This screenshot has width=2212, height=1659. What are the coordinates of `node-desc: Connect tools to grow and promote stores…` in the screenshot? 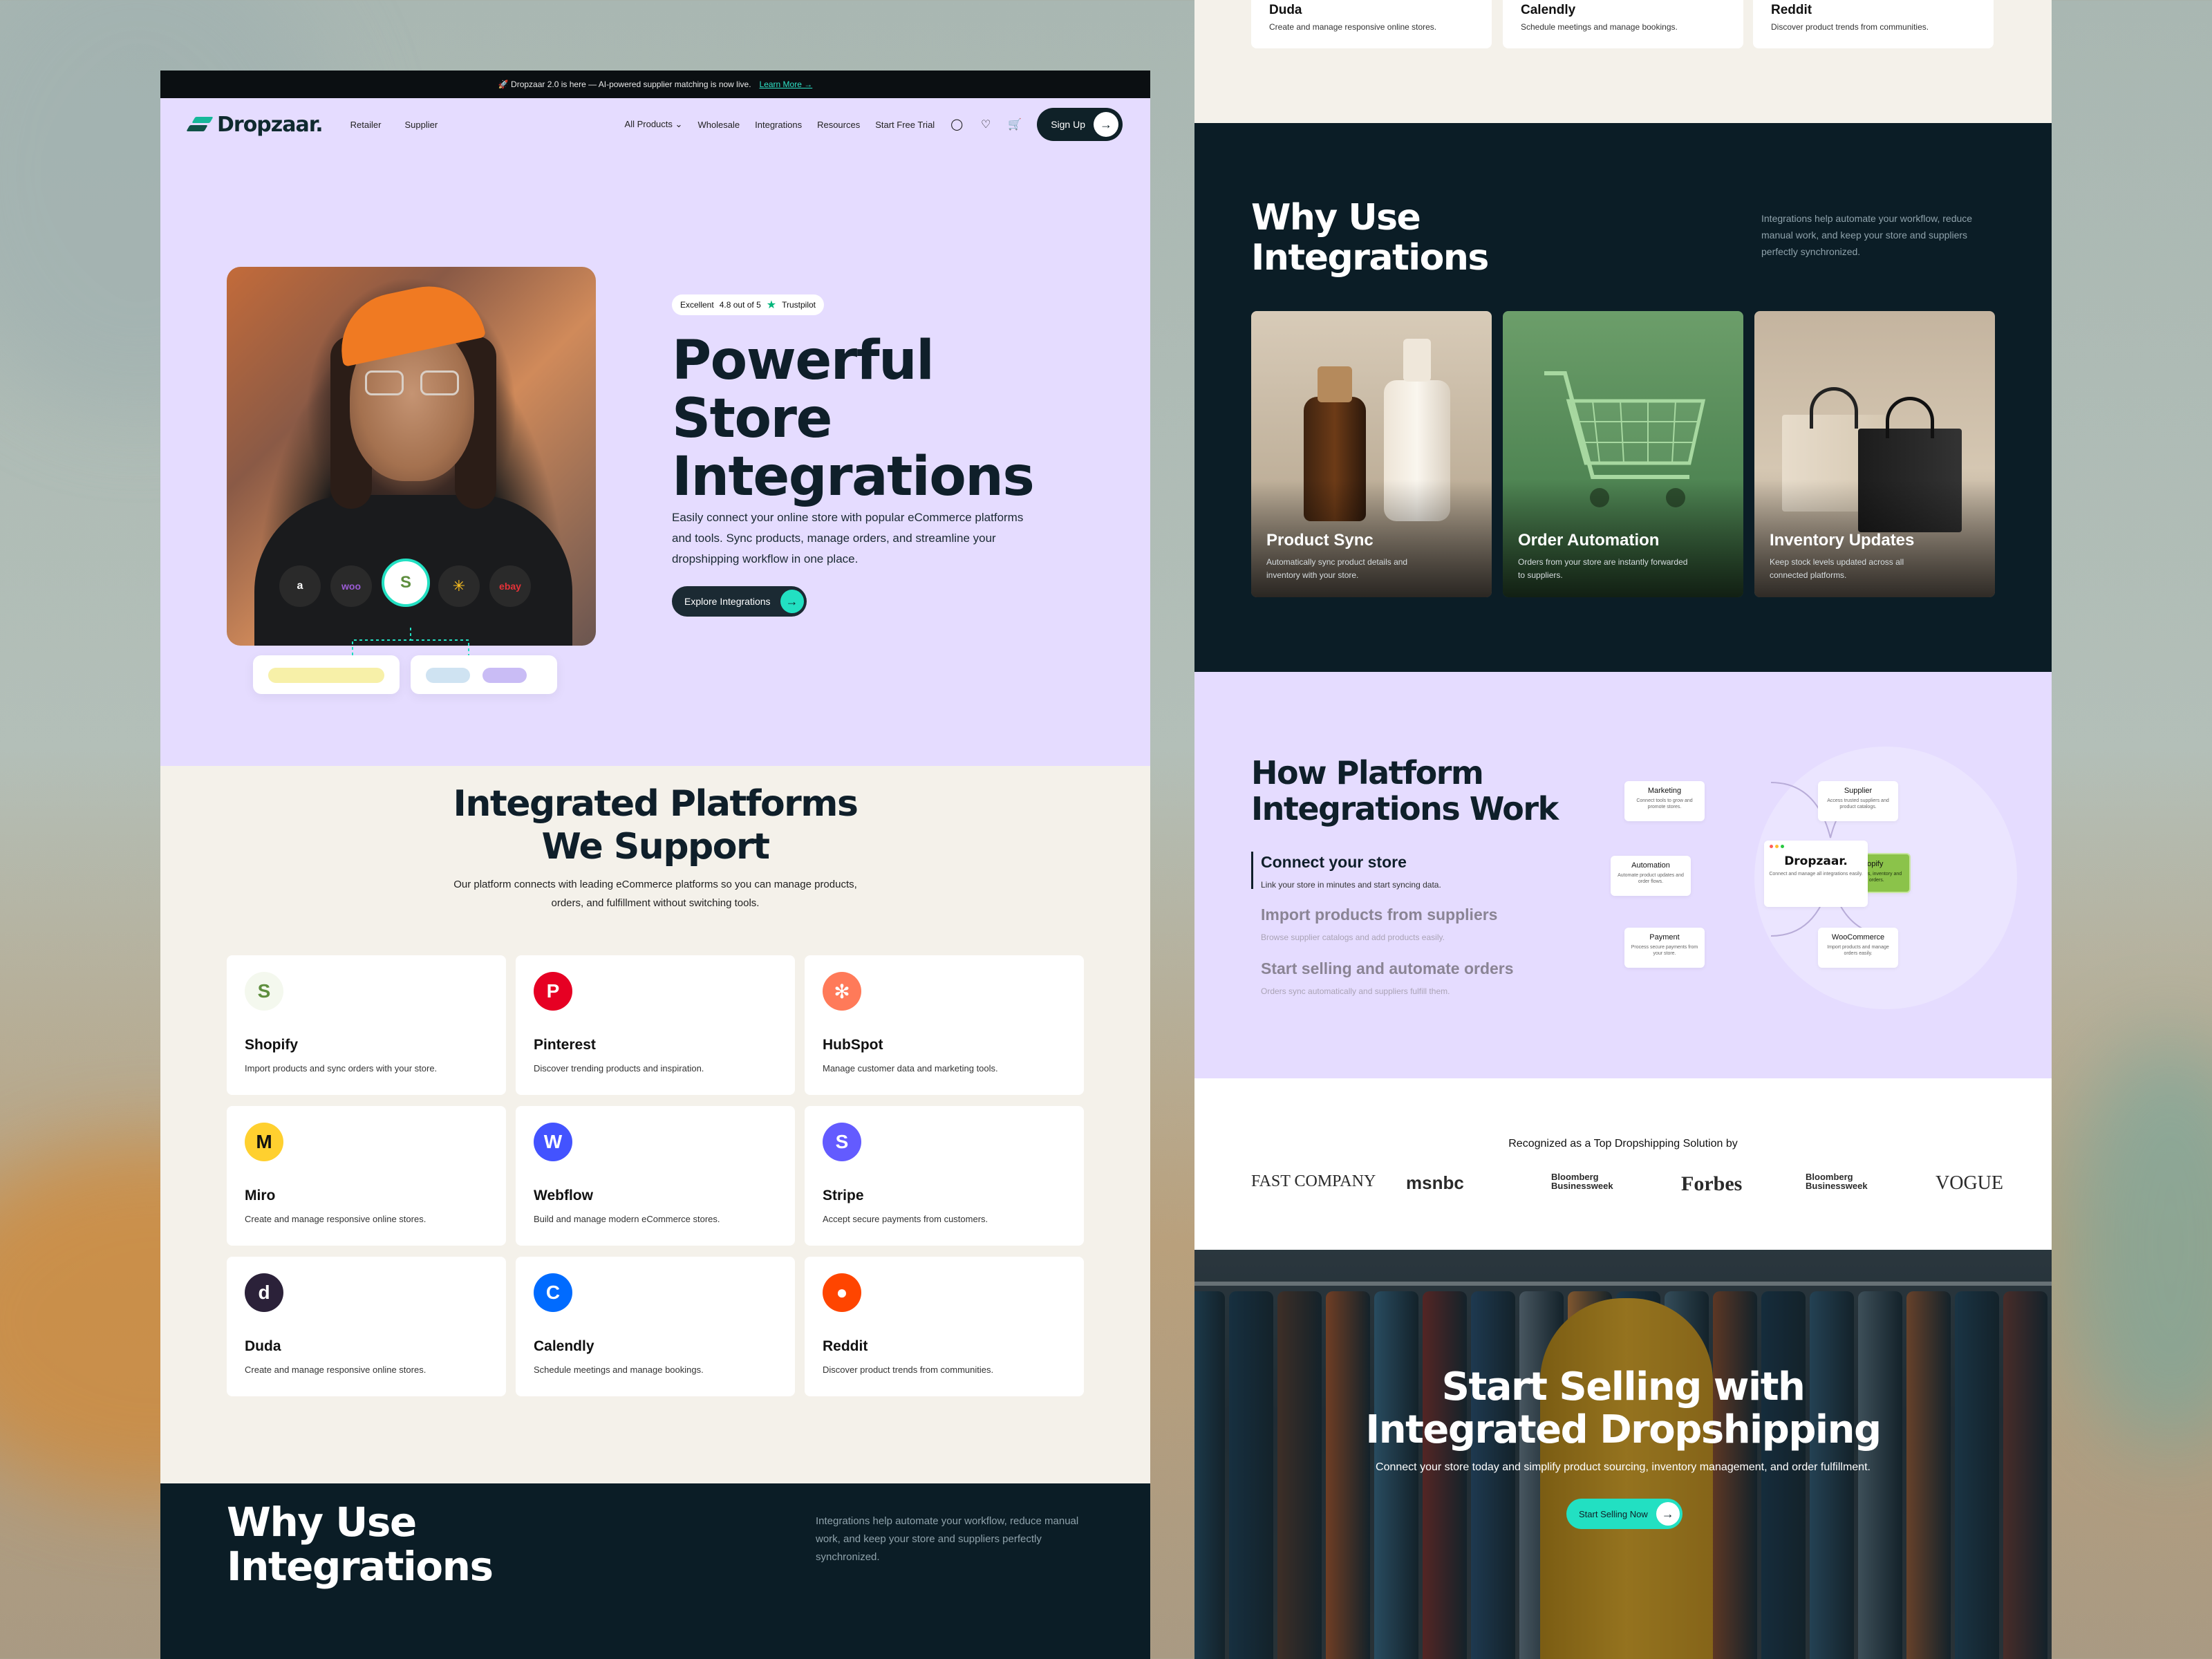 It's located at (1665, 803).